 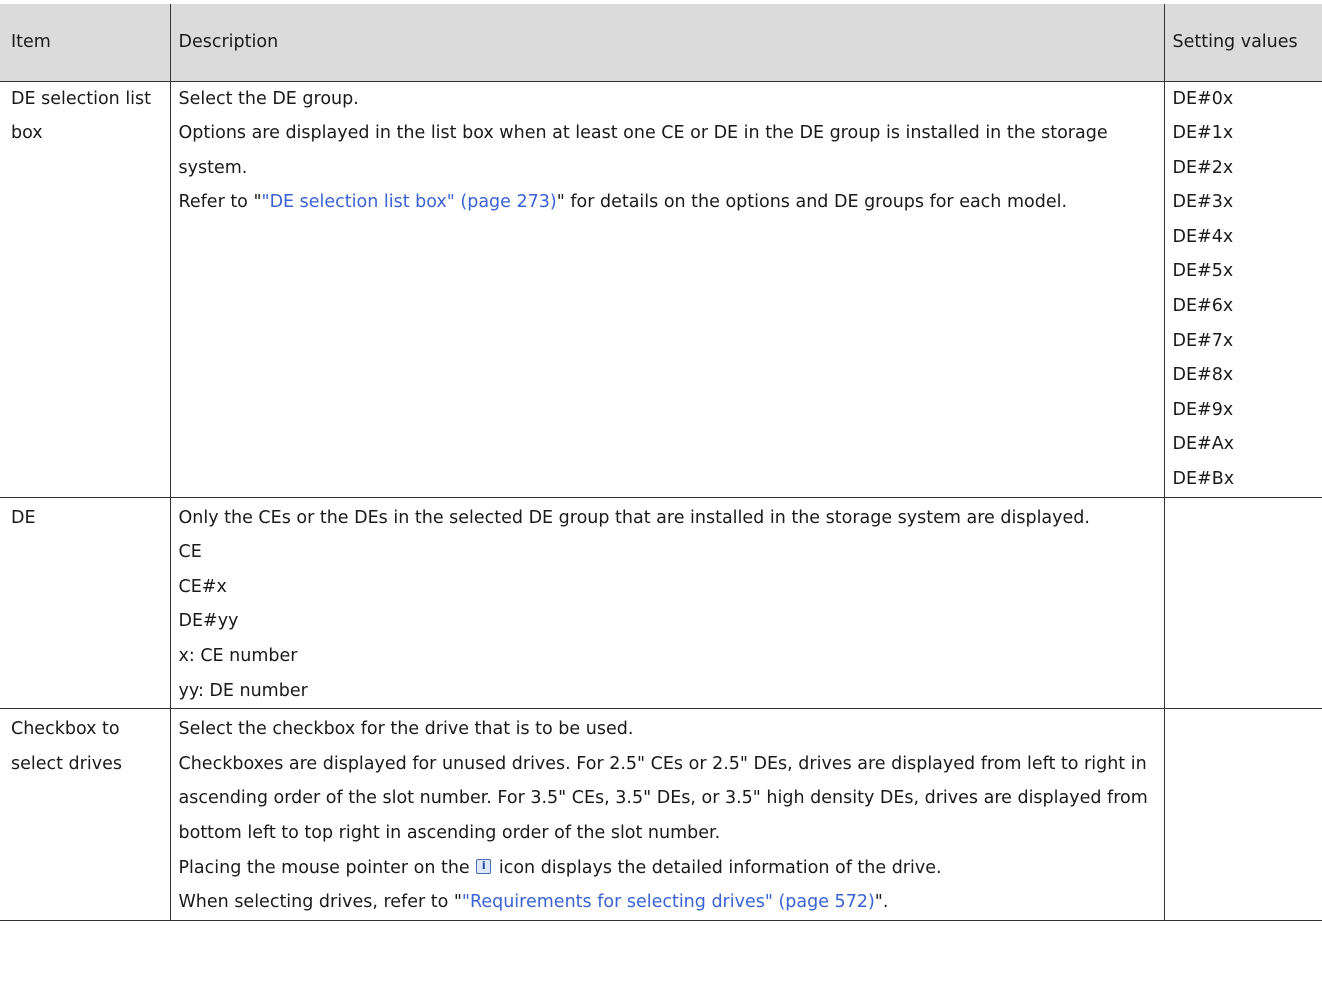 I want to click on setting-value: DE#5x, so click(x=1203, y=271).